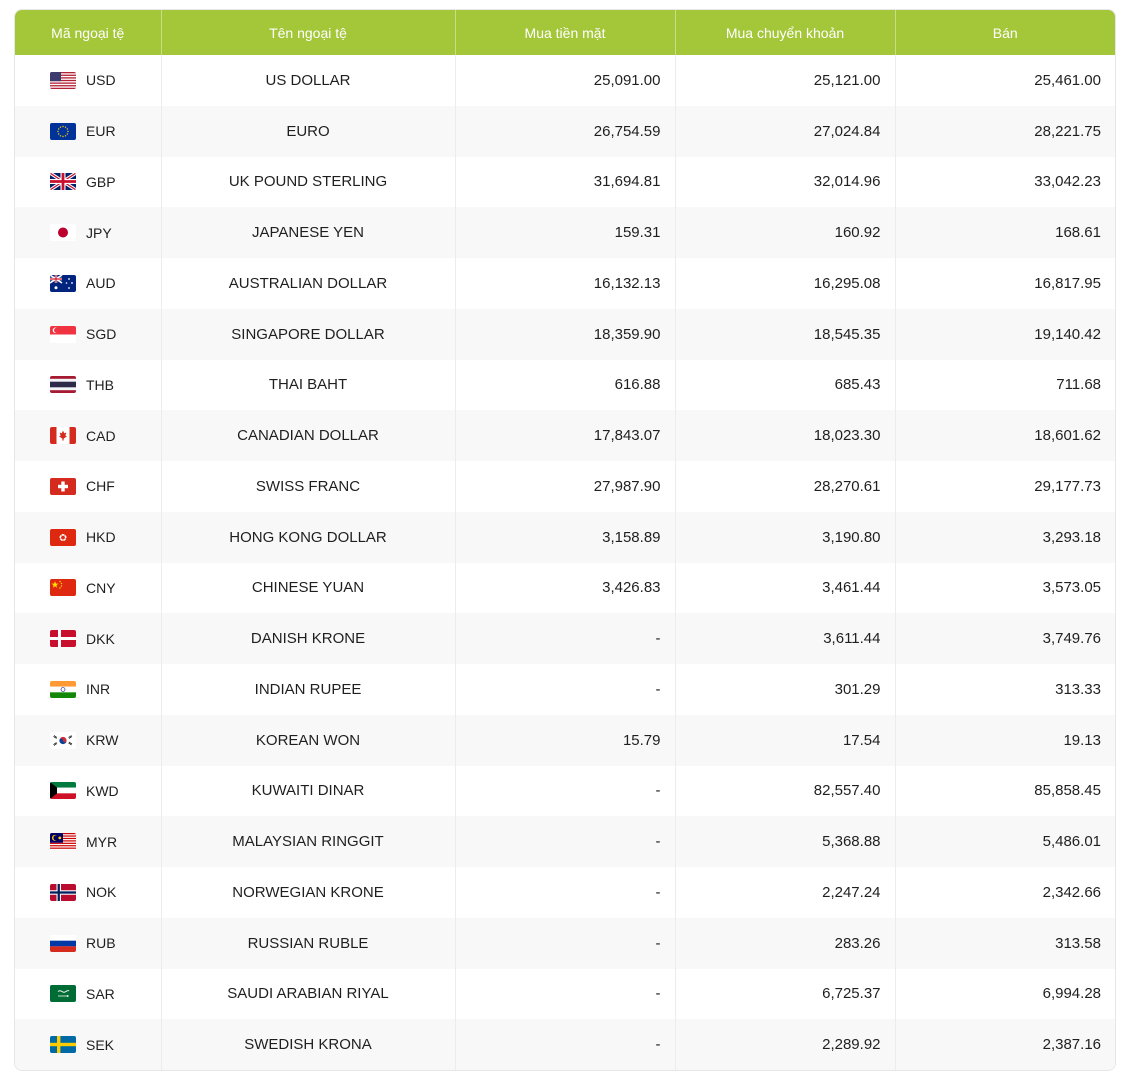  I want to click on cash-buy-rate: 616.88, so click(565, 385).